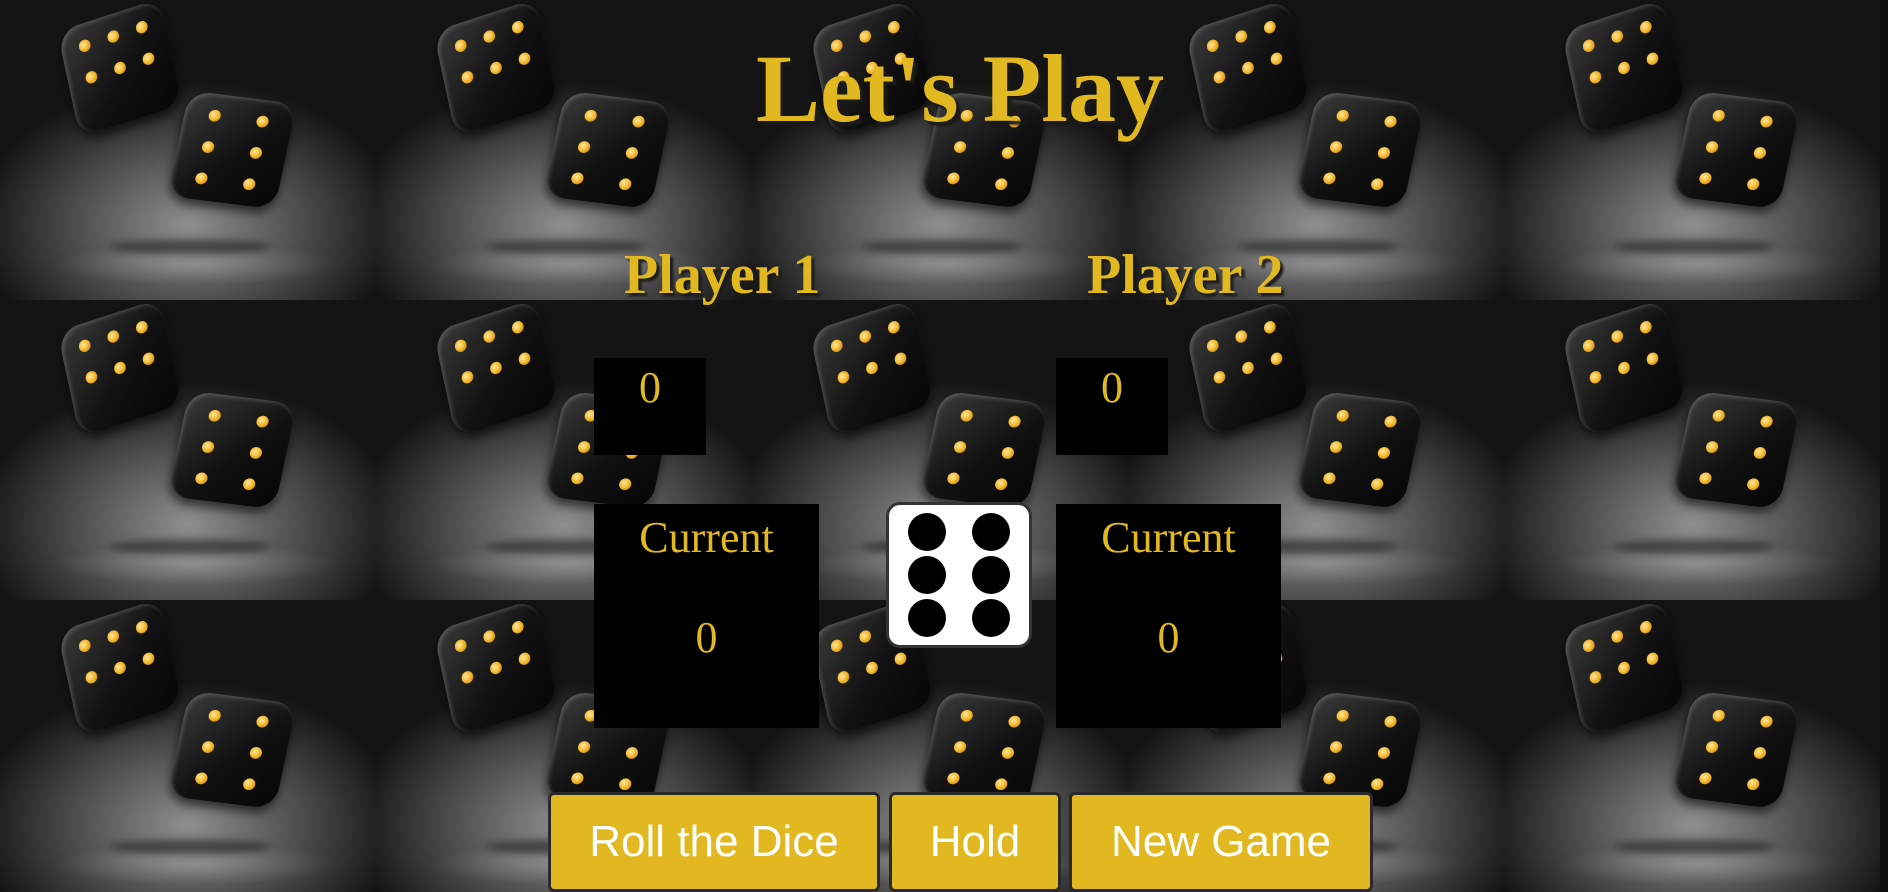 The height and width of the screenshot is (892, 1888). What do you see at coordinates (706, 537) in the screenshot?
I see `player-1-current-label: Current` at bounding box center [706, 537].